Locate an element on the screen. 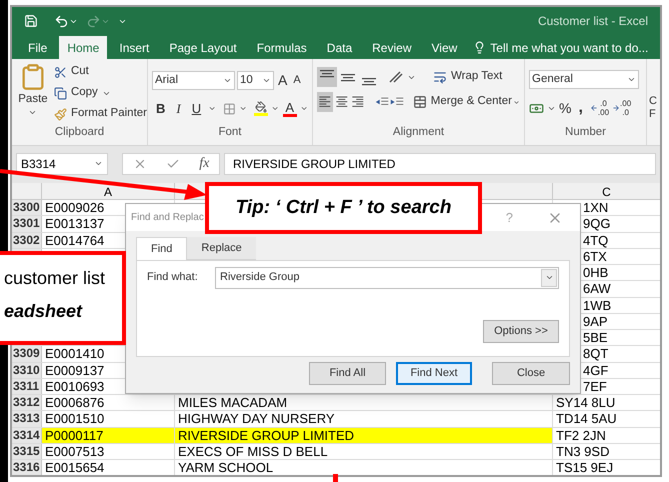 Image resolution: width=669 pixels, height=482 pixels. table-cell-text: 0HB is located at coordinates (596, 272).